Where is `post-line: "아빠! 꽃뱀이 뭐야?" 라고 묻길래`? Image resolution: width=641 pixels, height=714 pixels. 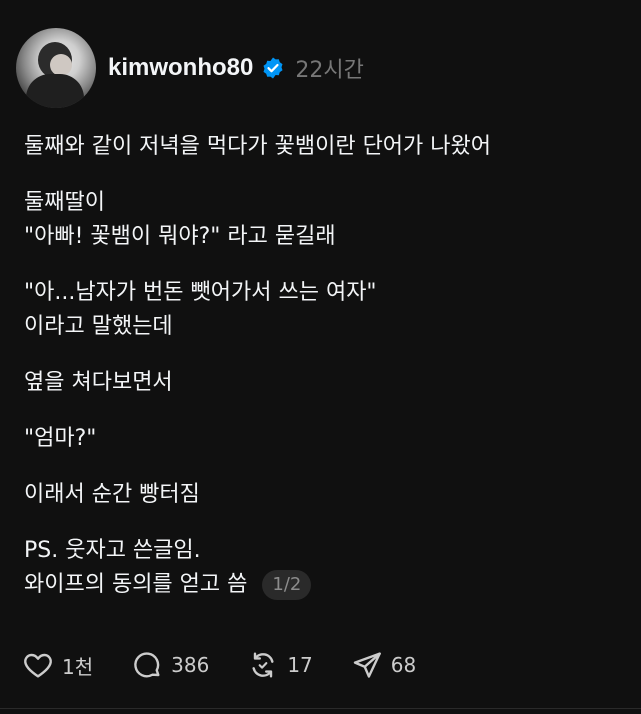
post-line: "아빠! 꽃뱀이 뭐야?" 라고 묻길래 is located at coordinates (180, 236).